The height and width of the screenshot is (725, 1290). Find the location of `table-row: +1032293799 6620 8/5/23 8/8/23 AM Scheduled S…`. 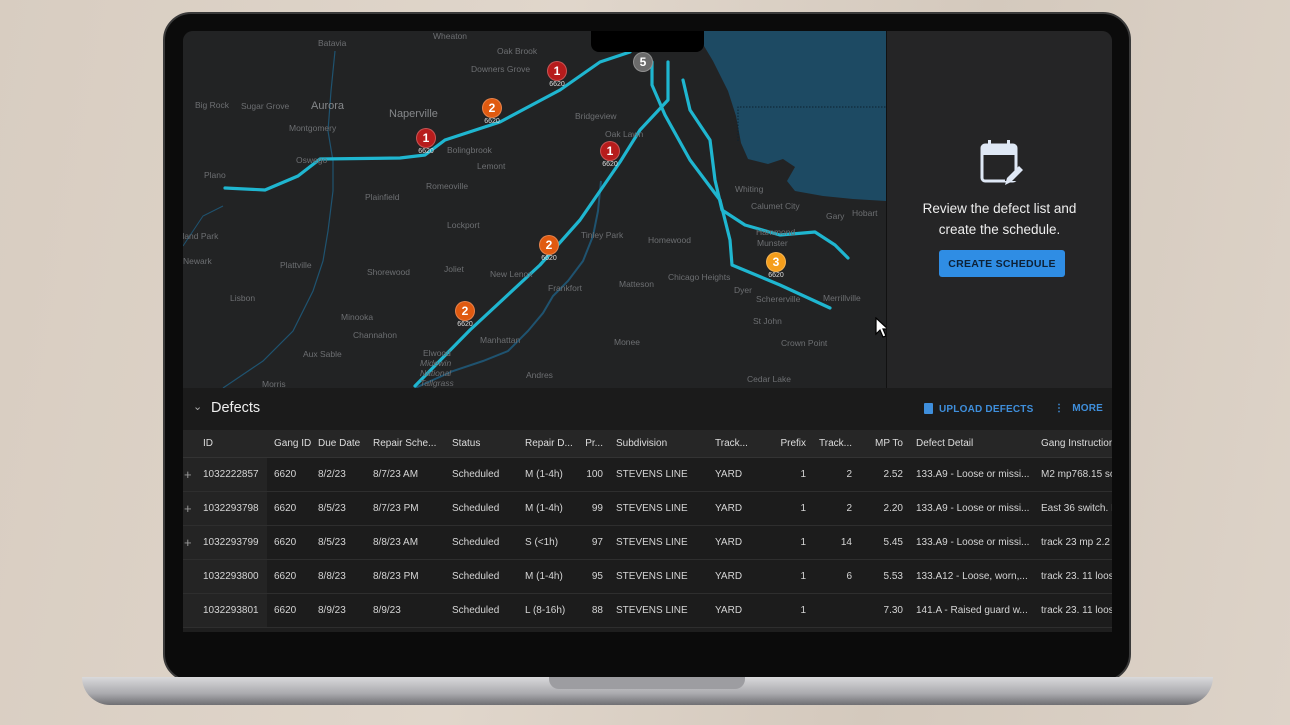

table-row: +1032293799 6620 8/5/23 8/8/23 AM Scheduled S… is located at coordinates (647, 543).